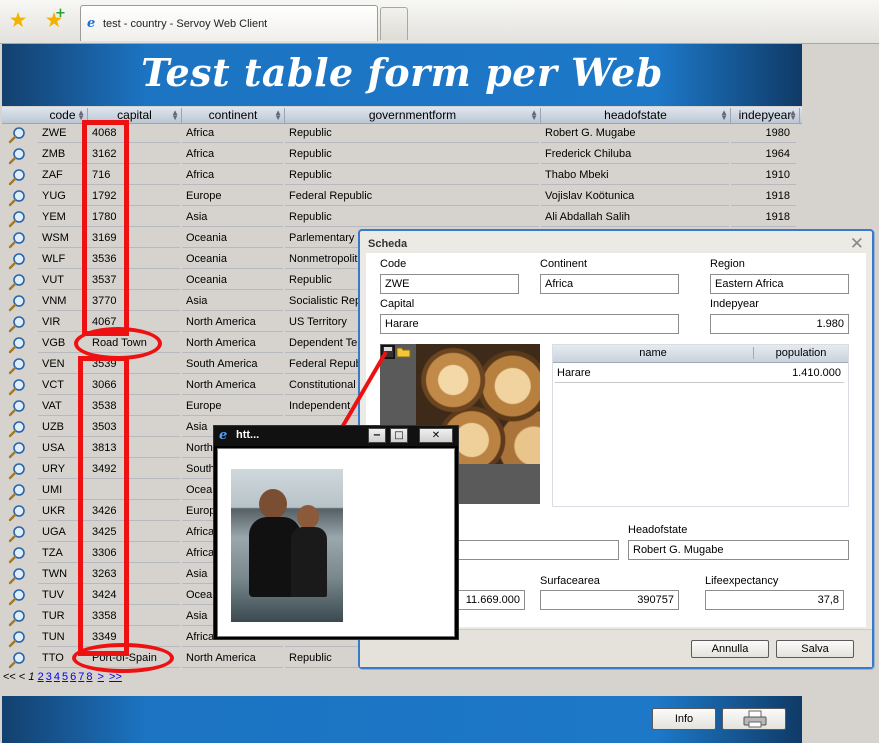  What do you see at coordinates (63, 177) in the screenshot?
I see `cell-code: ZAF` at bounding box center [63, 177].